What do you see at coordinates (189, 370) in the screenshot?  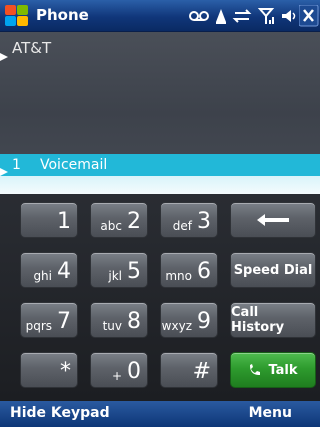 I see `key-hash: #` at bounding box center [189, 370].